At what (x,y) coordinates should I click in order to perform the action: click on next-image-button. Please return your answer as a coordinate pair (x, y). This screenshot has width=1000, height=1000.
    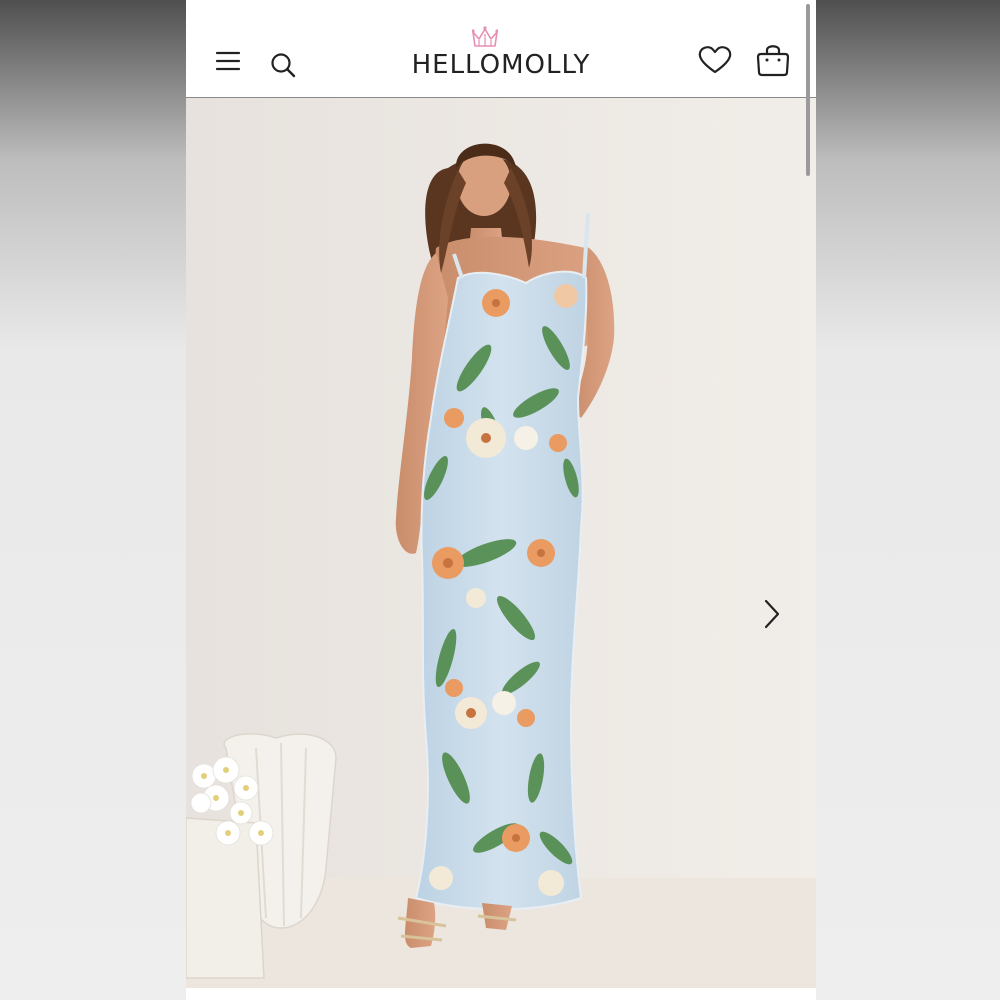
    Looking at the image, I should click on (772, 614).